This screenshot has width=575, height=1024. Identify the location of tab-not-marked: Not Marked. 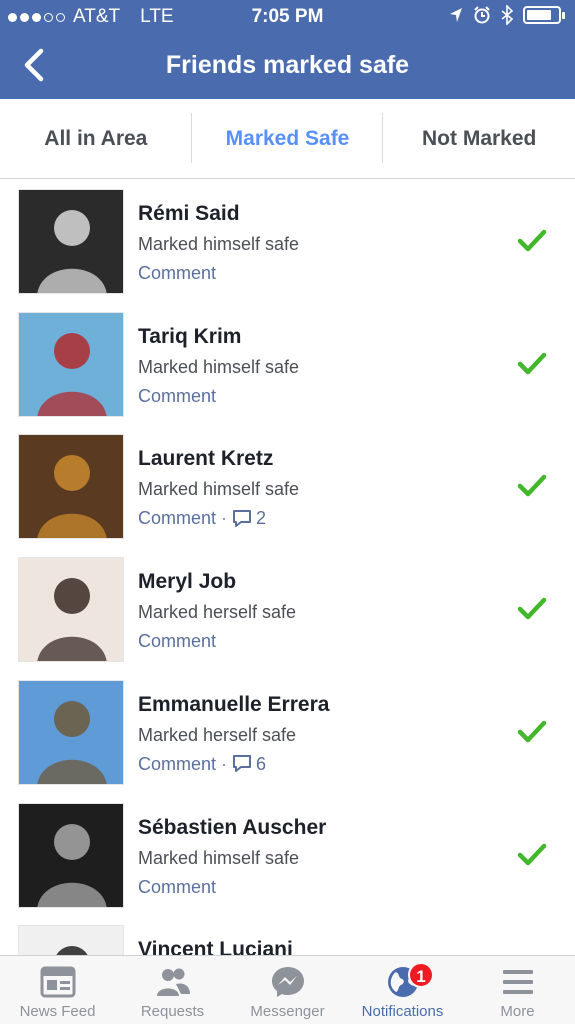
(479, 138).